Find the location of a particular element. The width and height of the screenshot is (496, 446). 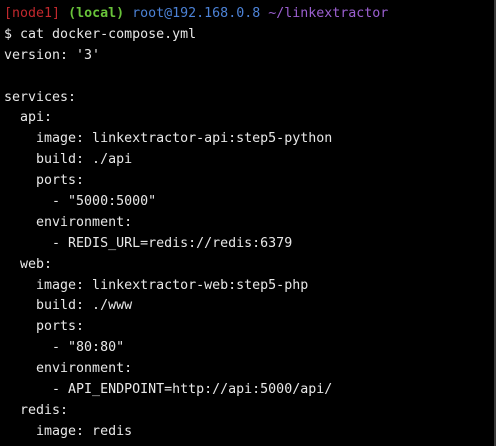

file-line-version: version: '3' is located at coordinates (52, 55).